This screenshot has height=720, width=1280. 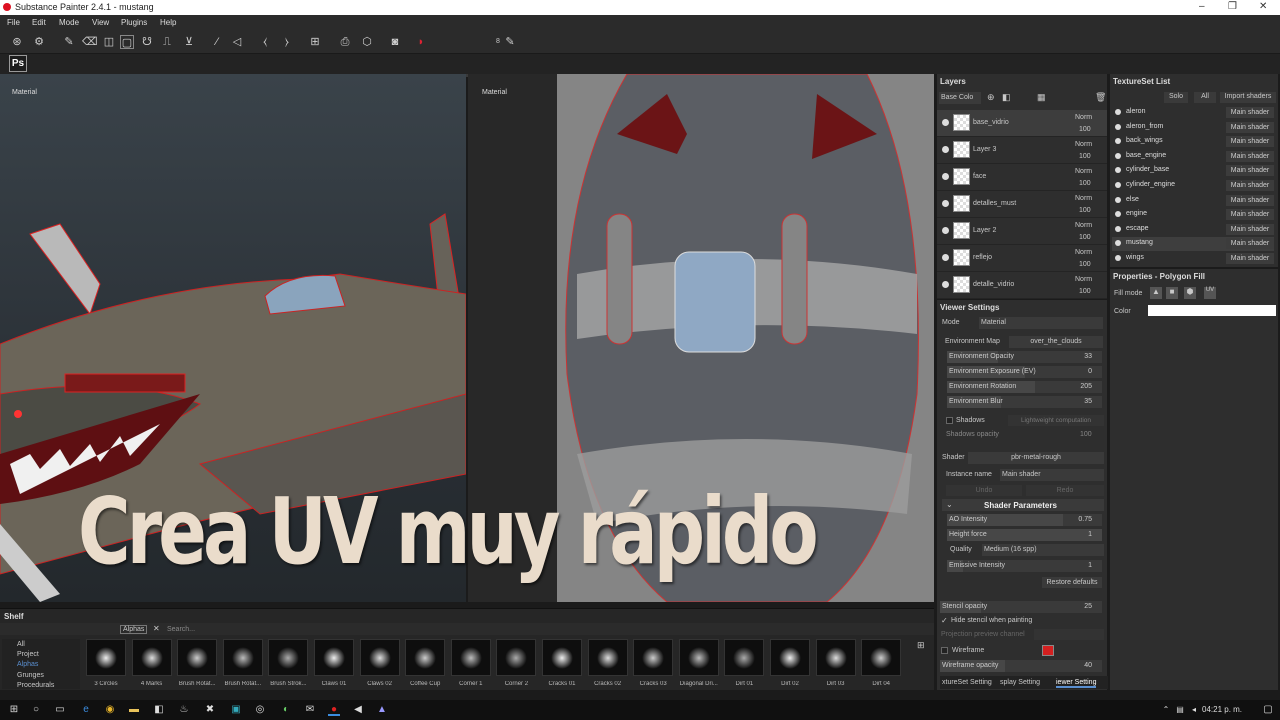 I want to click on render-icon: ◗, so click(x=421, y=42).